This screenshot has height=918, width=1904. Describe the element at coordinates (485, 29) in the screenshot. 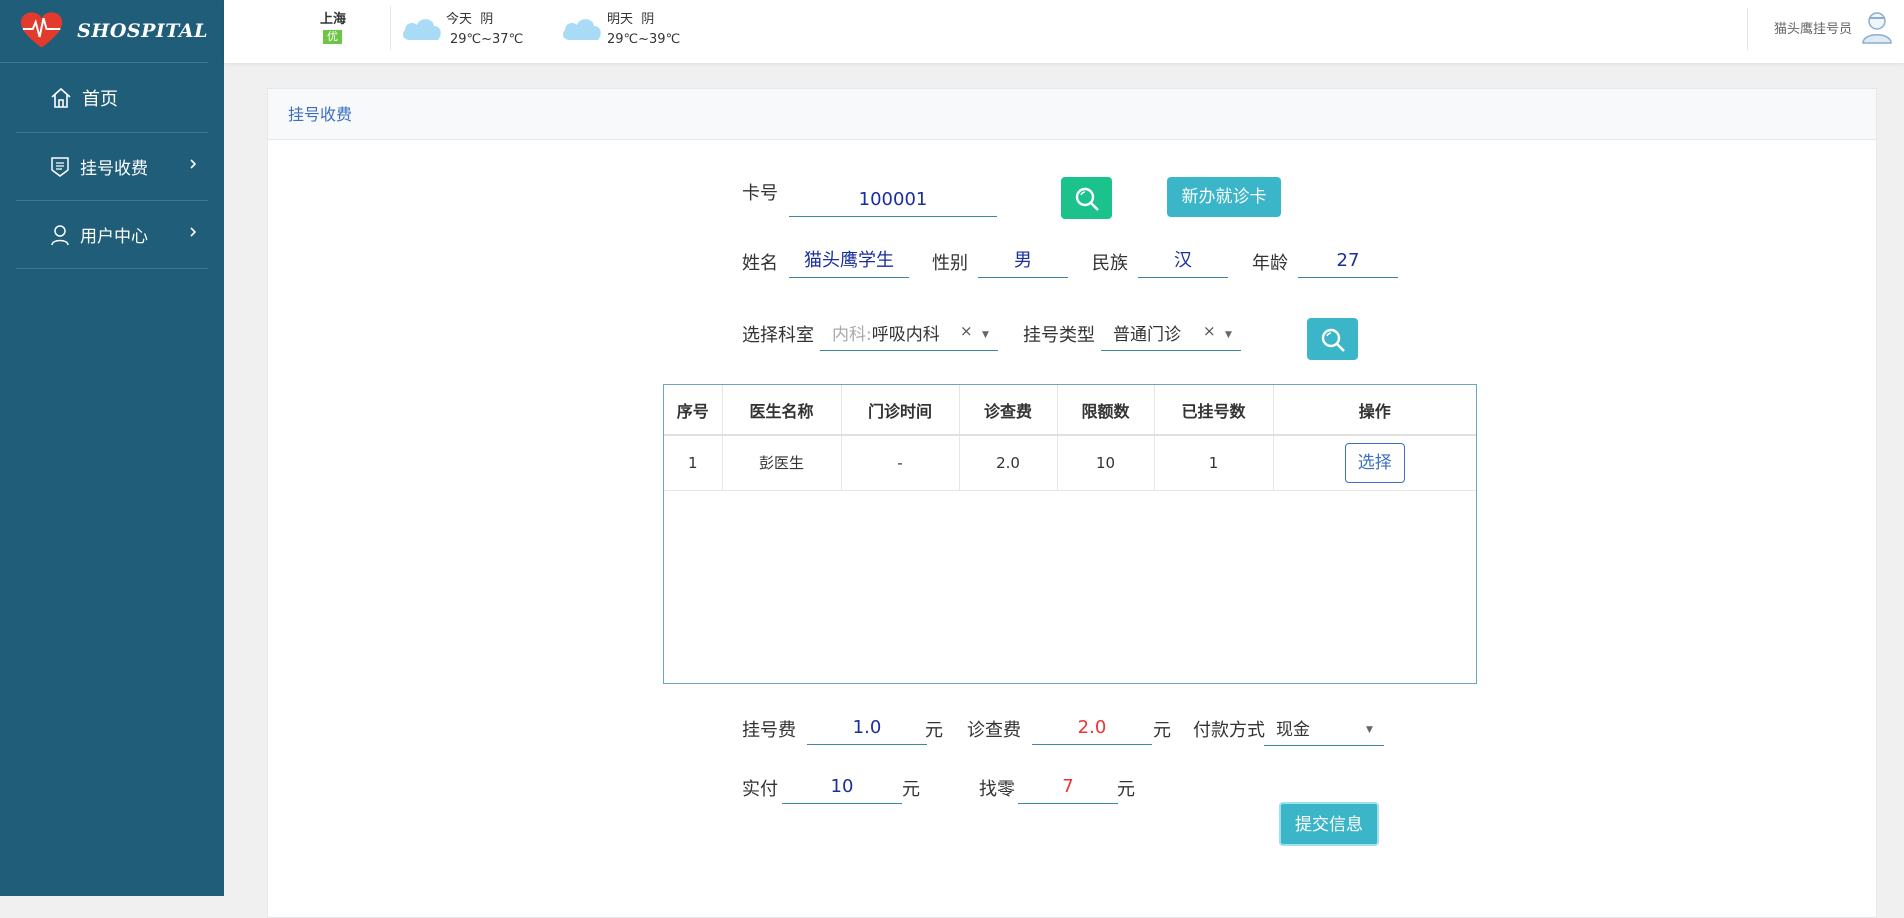

I see `weather-today: 今天 阴 29℃~37℃` at that location.